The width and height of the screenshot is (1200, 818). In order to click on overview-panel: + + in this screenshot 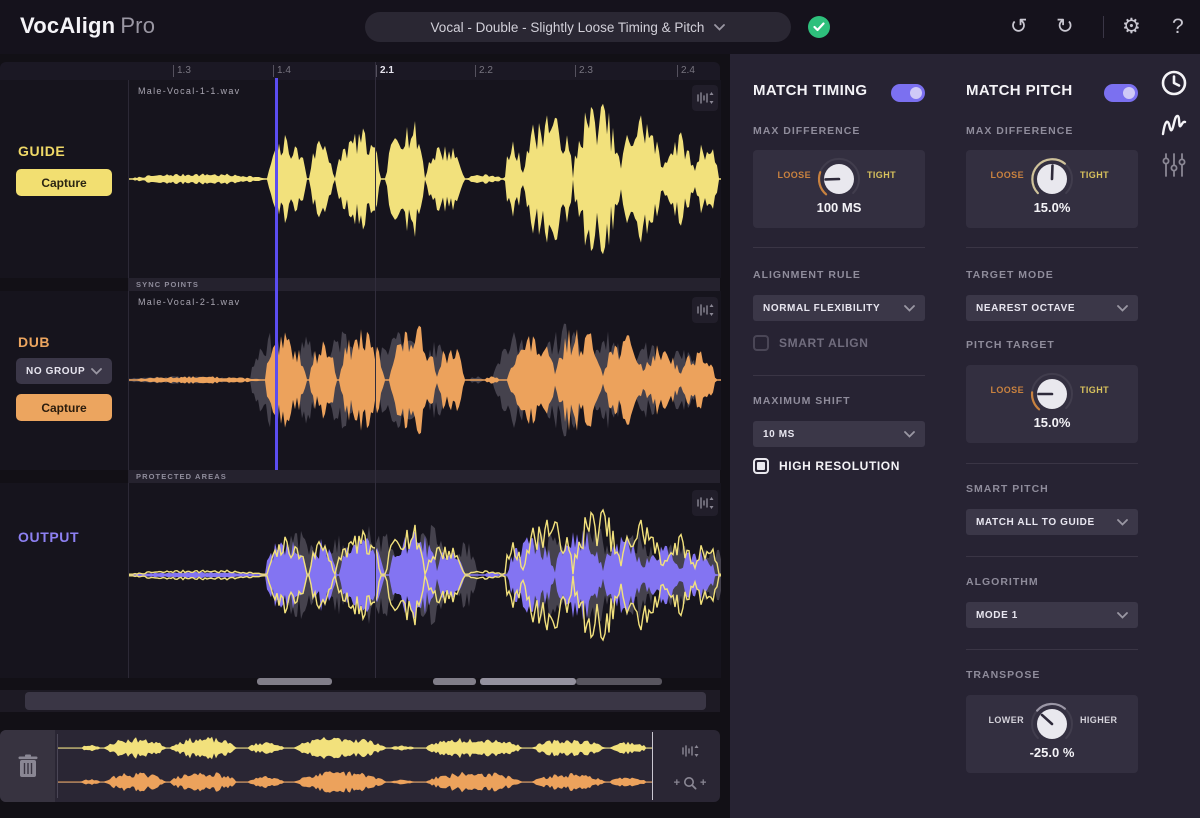, I will do `click(360, 766)`.